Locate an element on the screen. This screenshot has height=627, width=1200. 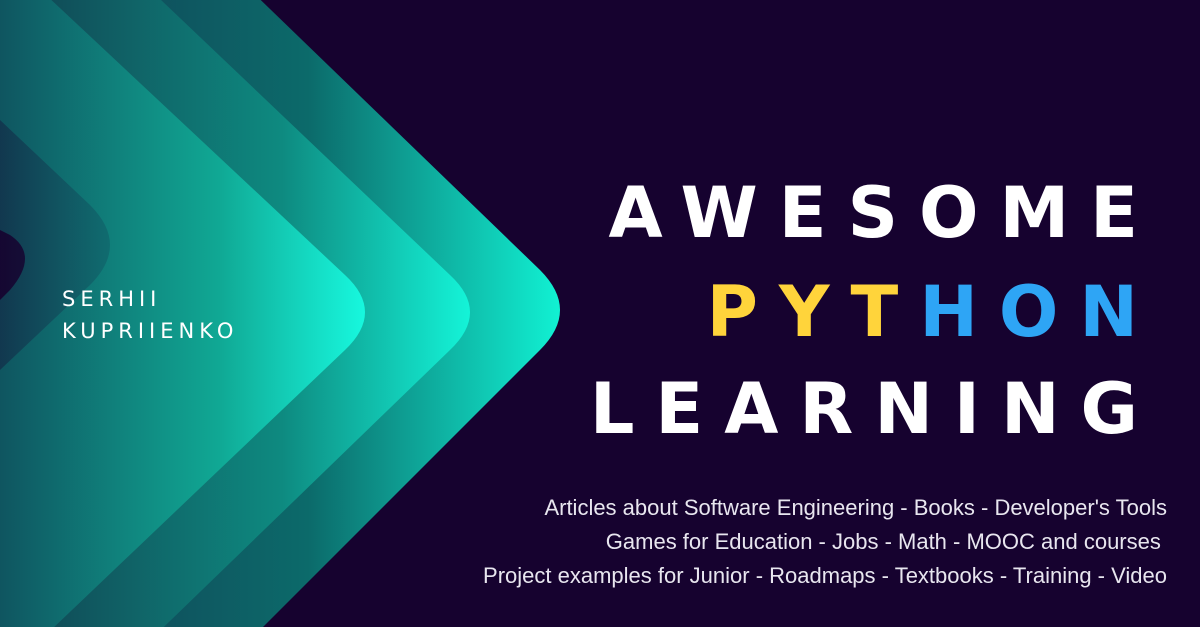
title-line-python: PYTHON is located at coordinates (933, 312).